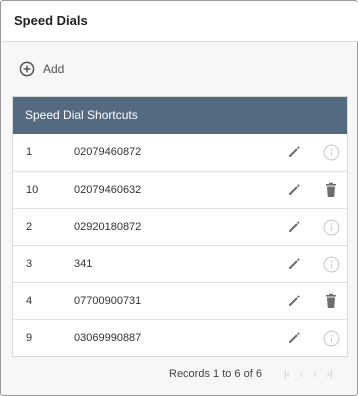 The image size is (358, 396). What do you see at coordinates (29, 338) in the screenshot?
I see `speed-dial-id: 9` at bounding box center [29, 338].